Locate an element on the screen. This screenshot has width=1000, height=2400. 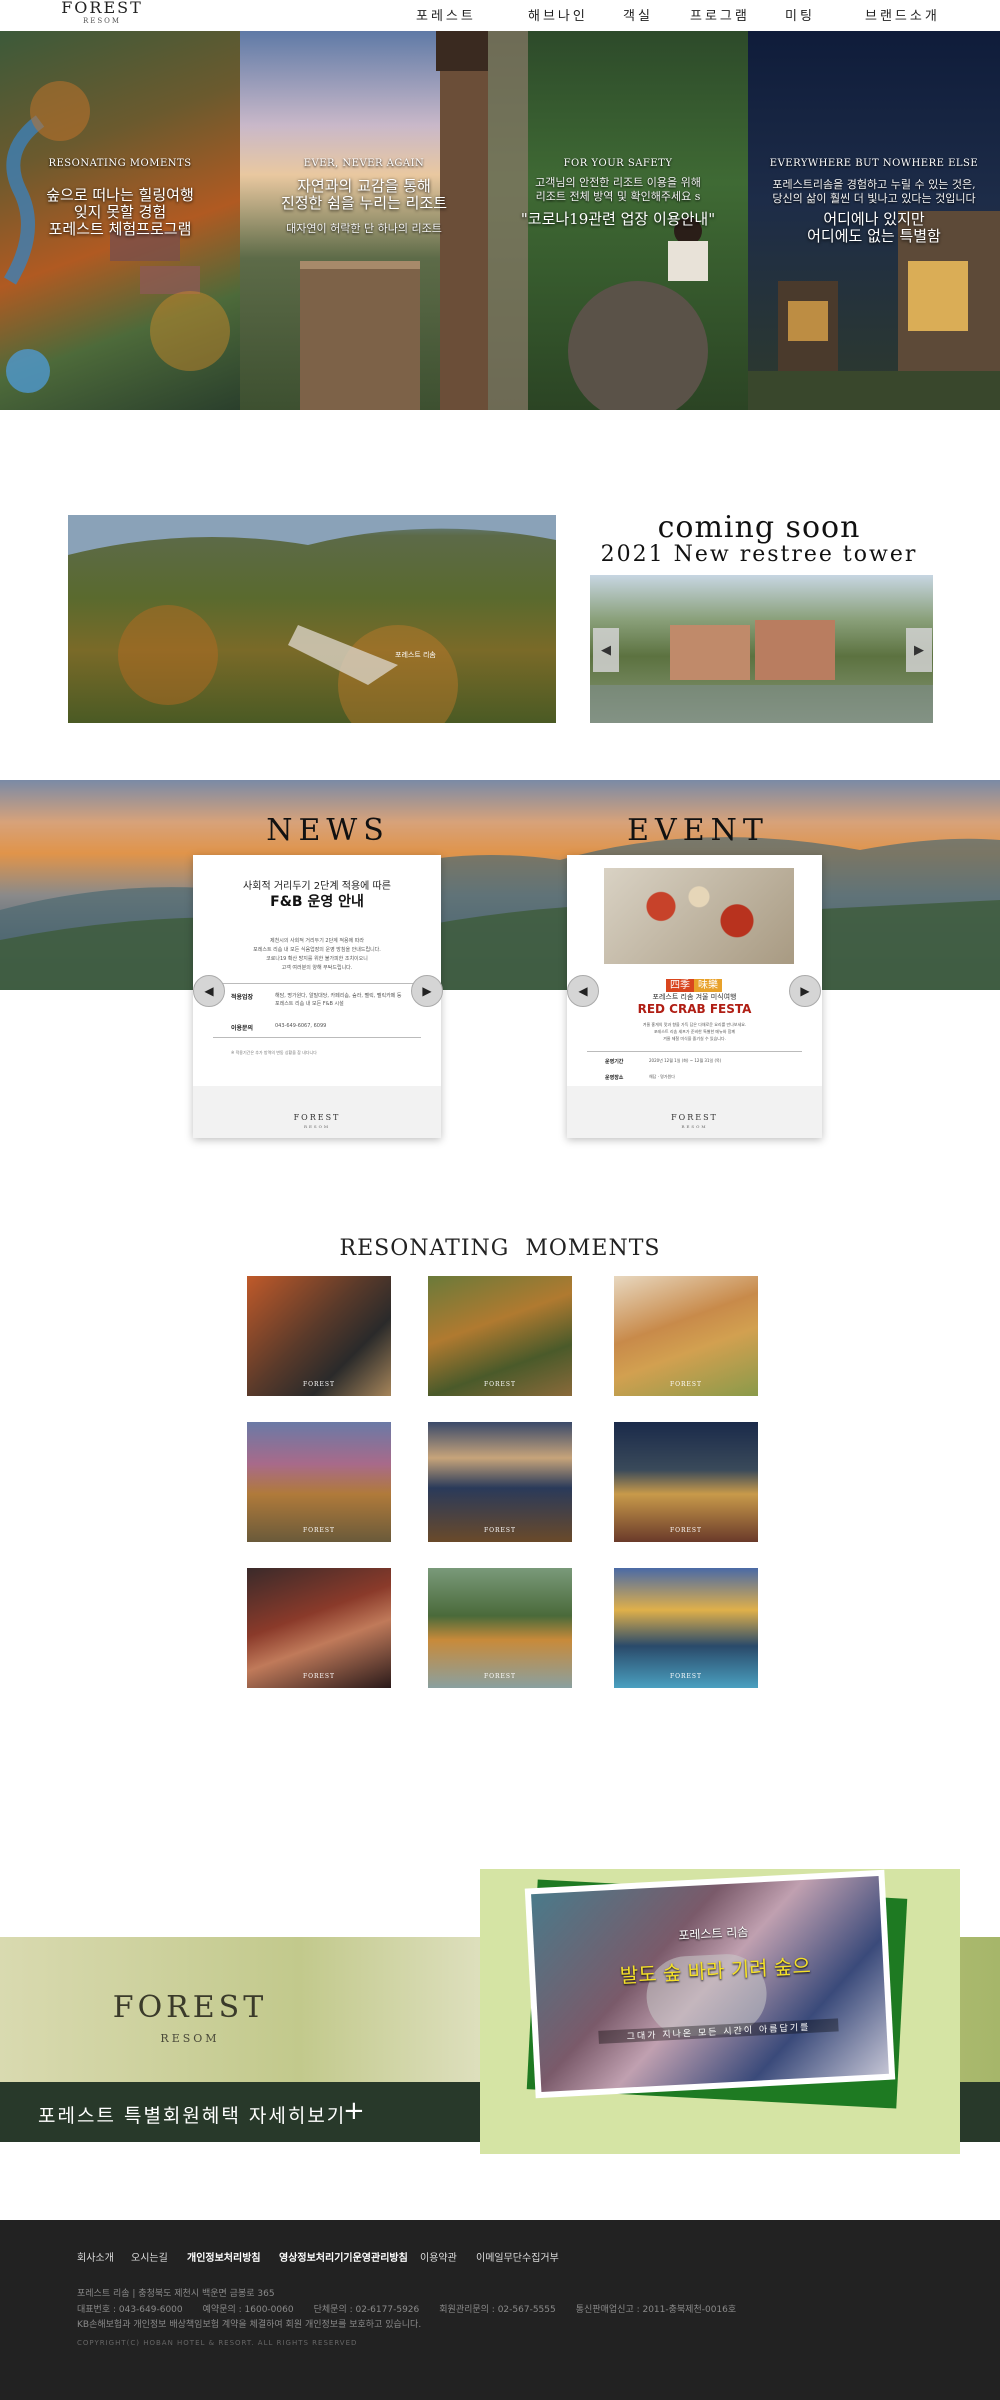
moment-thumb-9: FOREST is located at coordinates (686, 1628).